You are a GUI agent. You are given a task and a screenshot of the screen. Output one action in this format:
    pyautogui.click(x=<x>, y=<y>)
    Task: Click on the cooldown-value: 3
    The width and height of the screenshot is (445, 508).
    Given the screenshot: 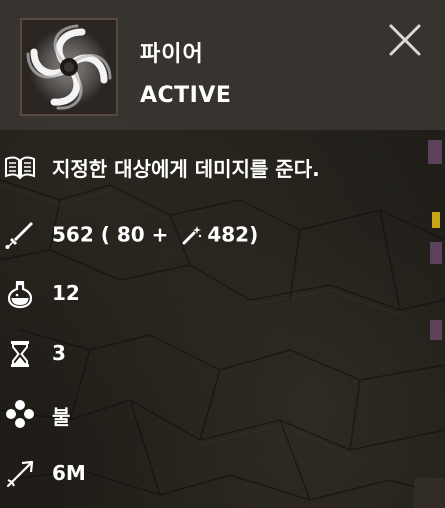 What is the action you would take?
    pyautogui.click(x=59, y=353)
    